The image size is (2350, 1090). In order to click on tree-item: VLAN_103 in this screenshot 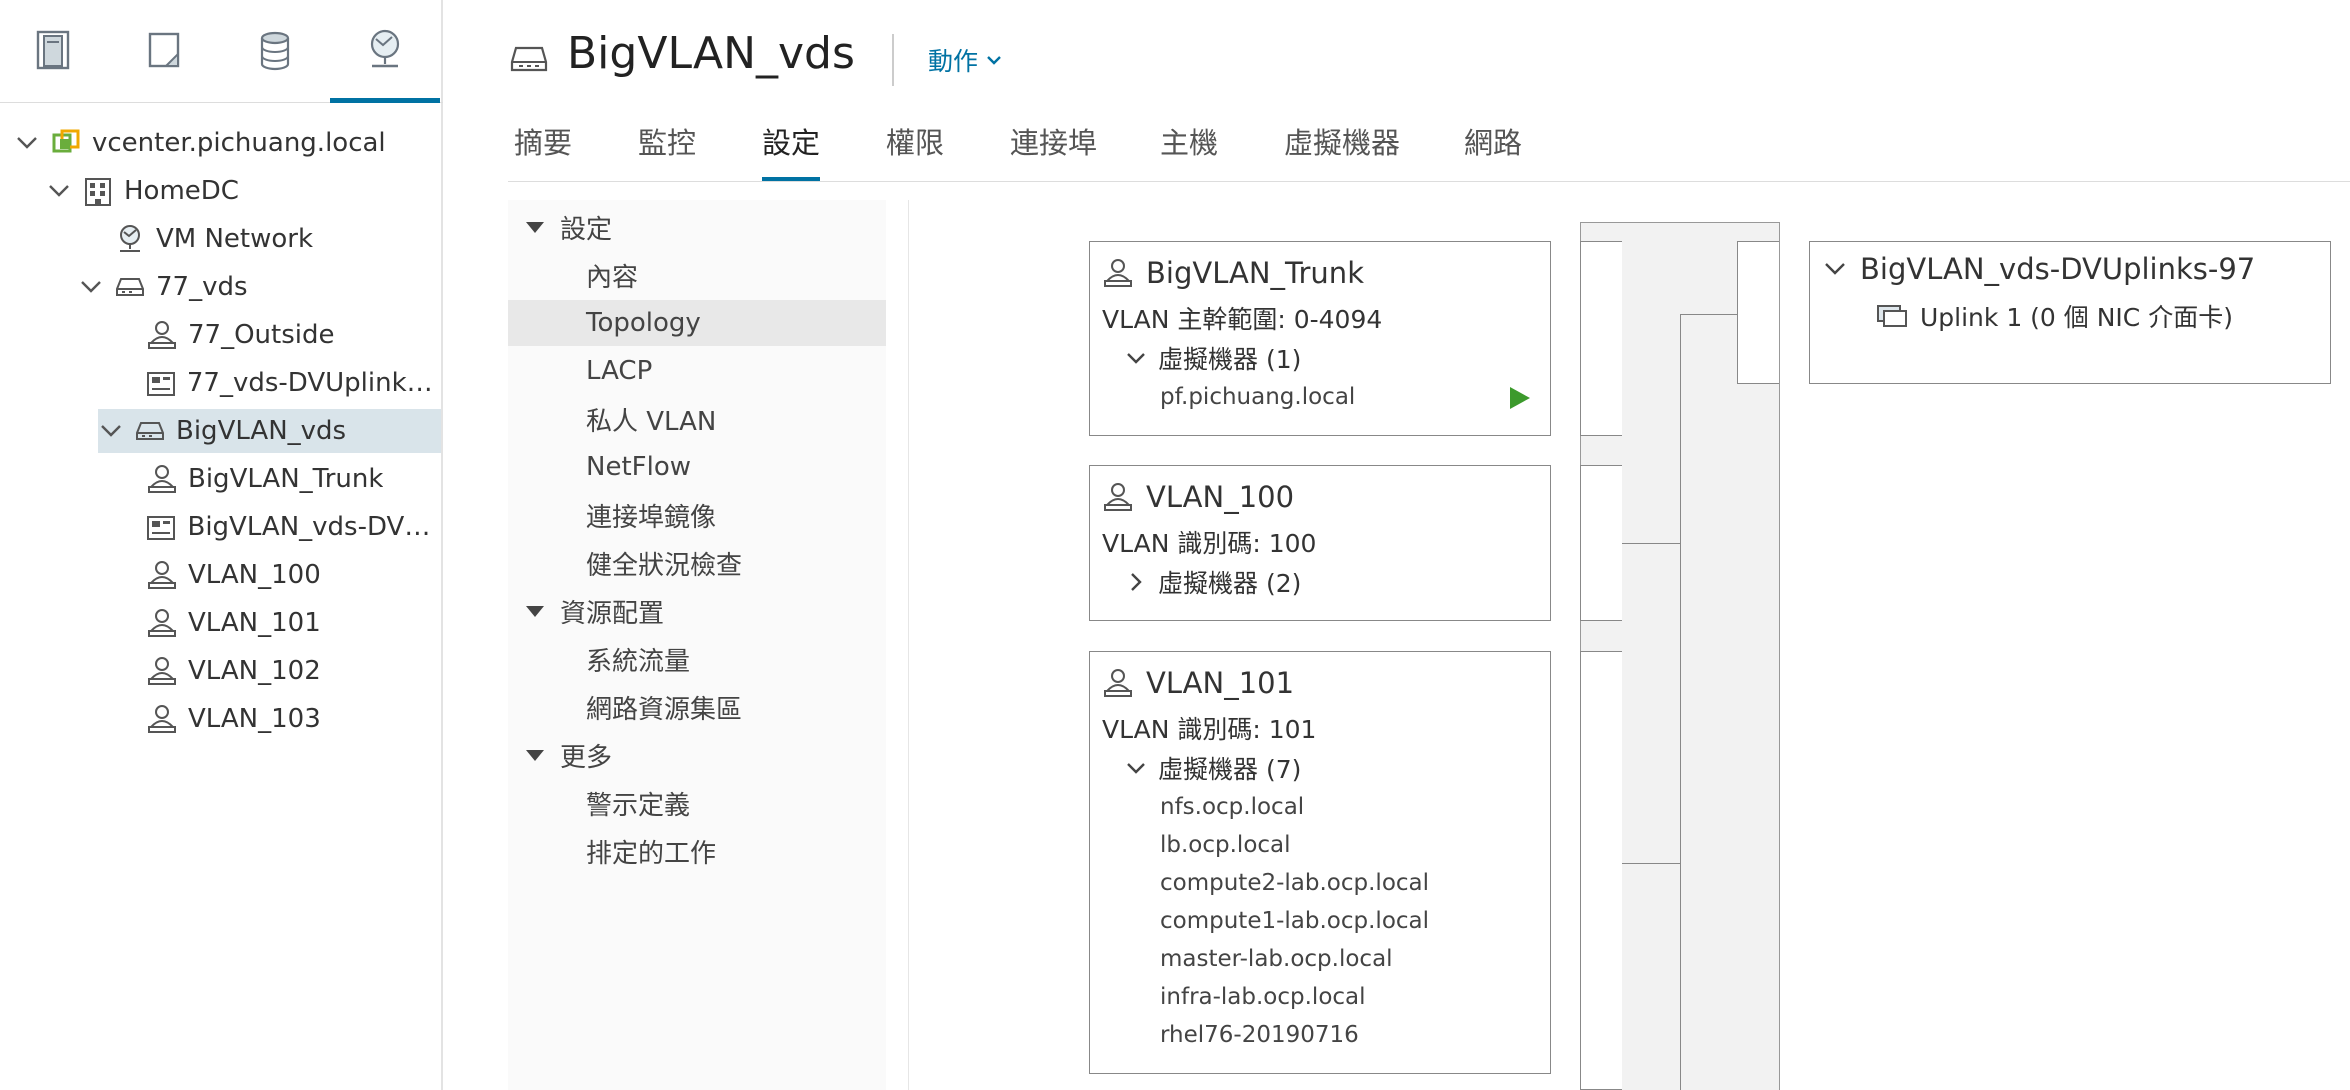, I will do `click(221, 719)`.